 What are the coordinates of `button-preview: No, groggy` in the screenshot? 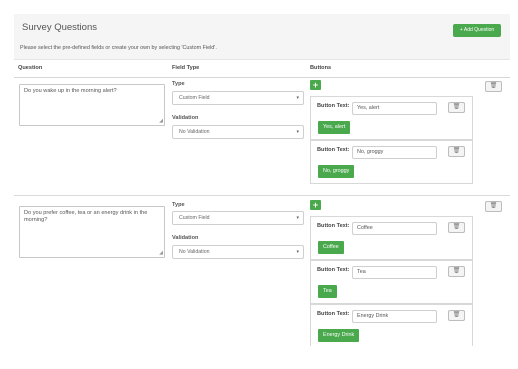 It's located at (336, 171).